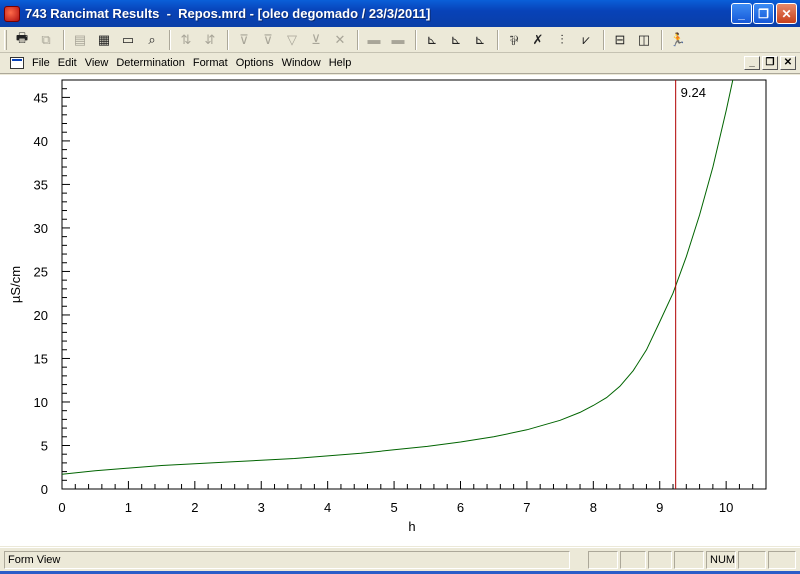 Image resolution: width=800 pixels, height=574 pixels. Describe the element at coordinates (128, 40) in the screenshot. I see `card-view-icon: ▭` at that location.